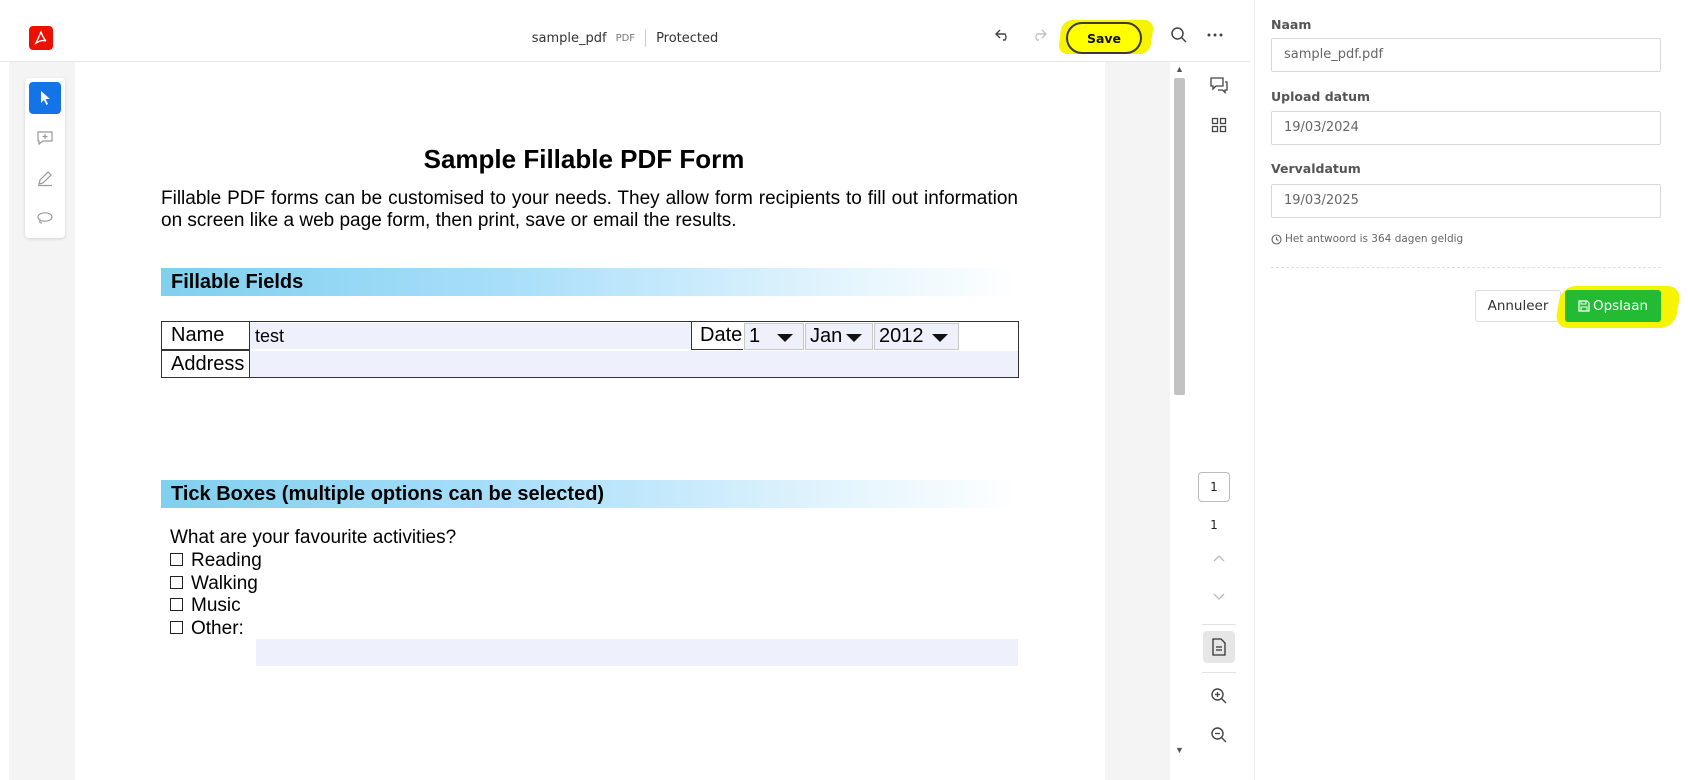 The image size is (1688, 780). I want to click on form-divider, so click(1466, 267).